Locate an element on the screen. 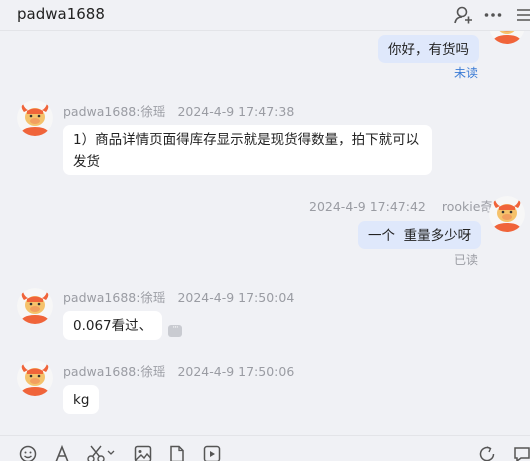 The width and height of the screenshot is (530, 461). file-icon is located at coordinates (177, 453).